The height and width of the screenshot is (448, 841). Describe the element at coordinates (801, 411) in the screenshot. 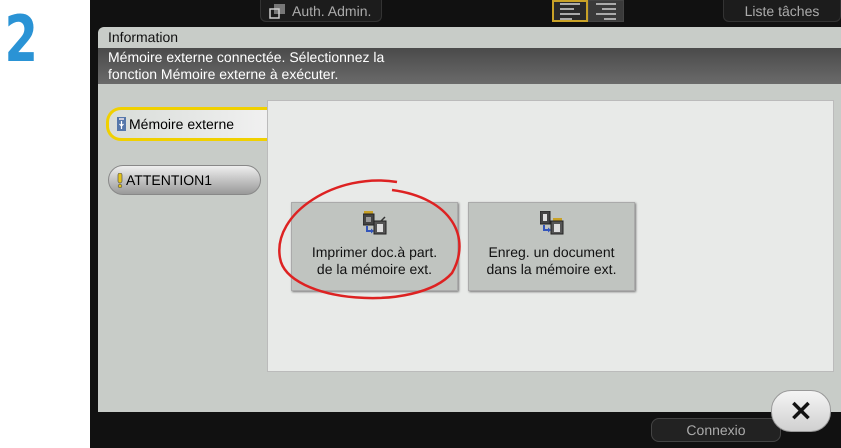

I see `close-button: ×` at that location.